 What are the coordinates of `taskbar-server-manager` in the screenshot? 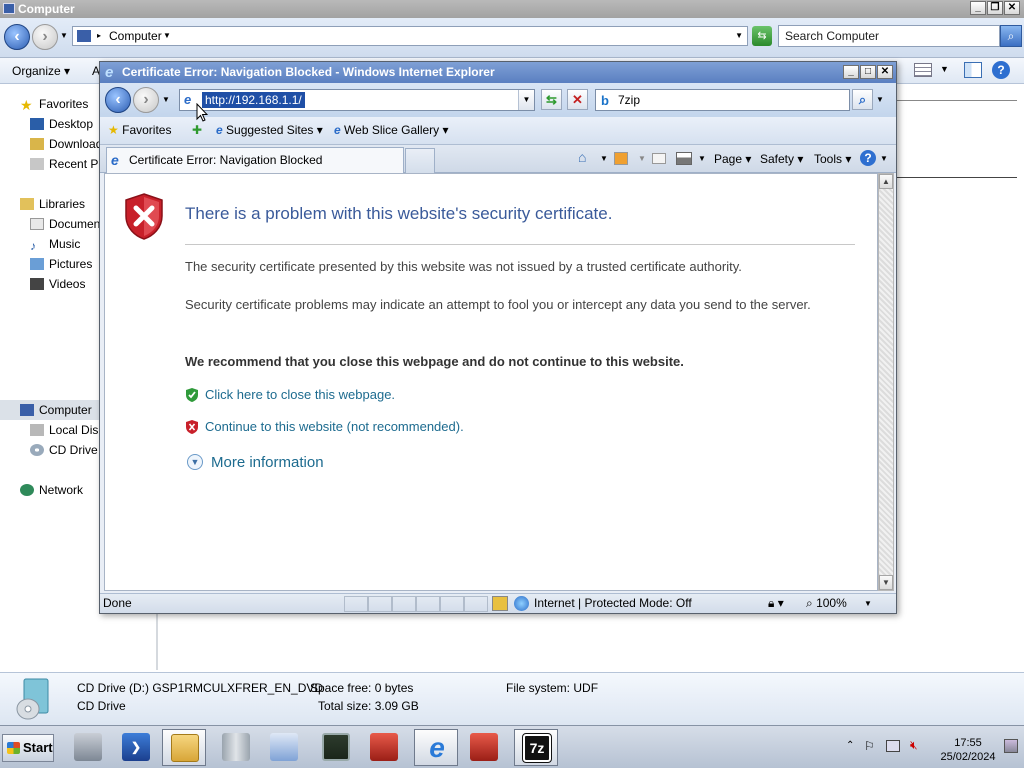 It's located at (88, 747).